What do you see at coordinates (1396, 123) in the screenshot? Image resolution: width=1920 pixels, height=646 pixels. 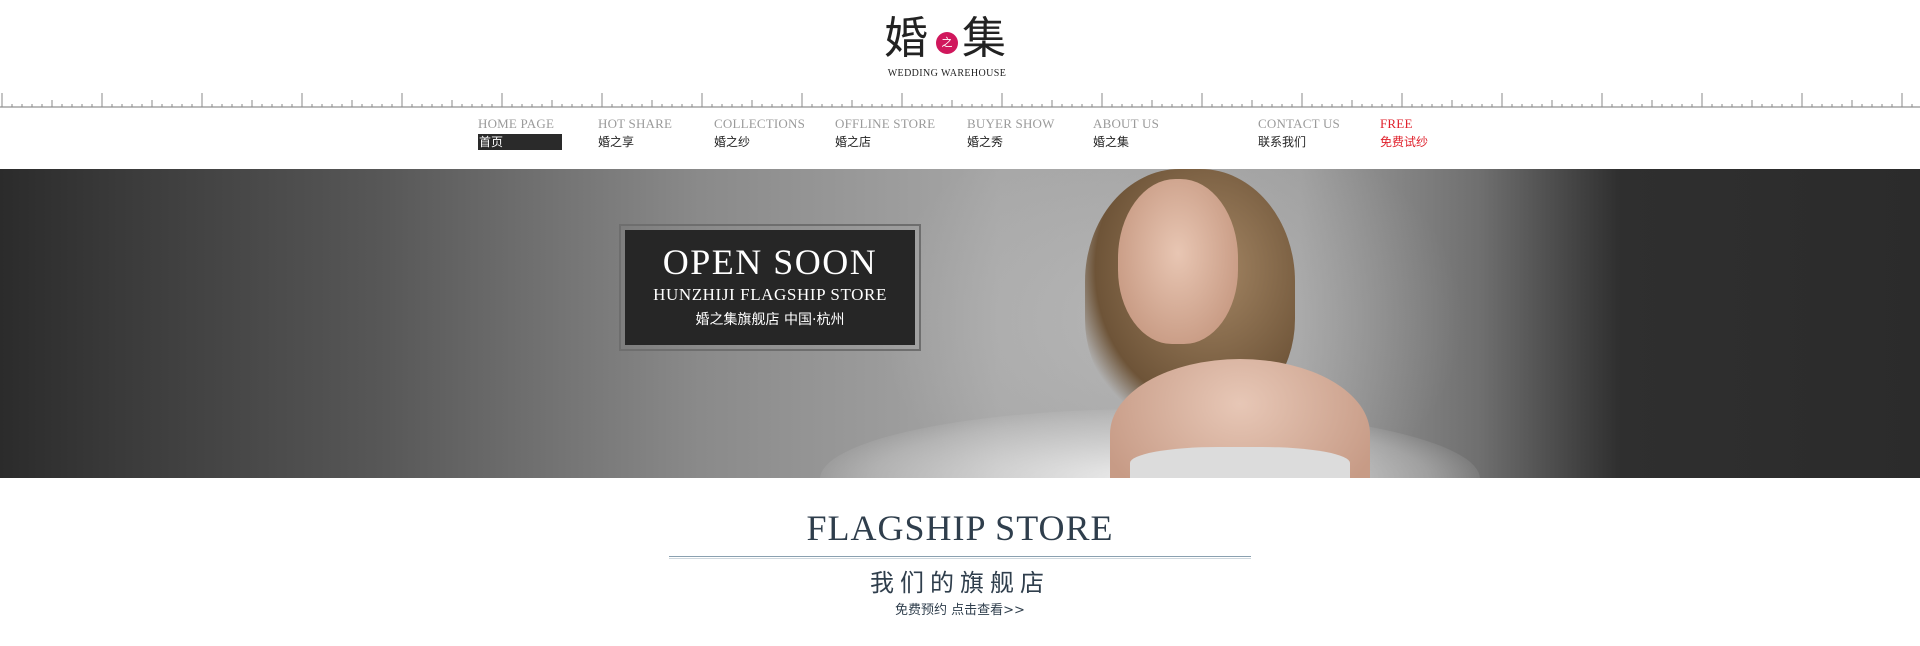 I see `nav-item-label-en: FREE` at bounding box center [1396, 123].